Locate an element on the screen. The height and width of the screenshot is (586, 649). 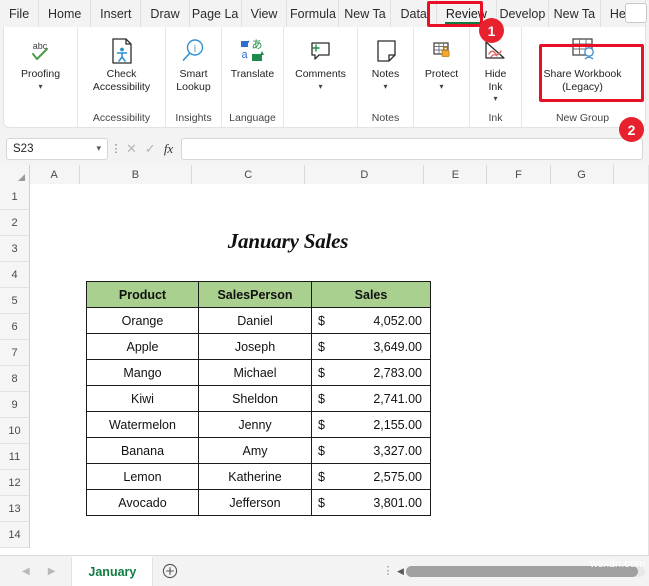
column-header-f: F is located at coordinates (519, 174).